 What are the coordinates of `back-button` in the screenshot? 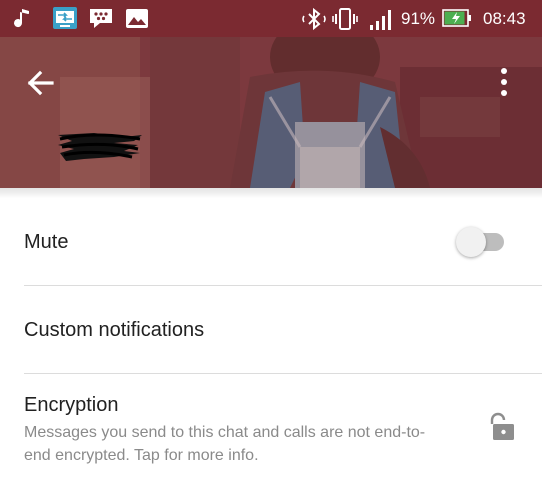 It's located at (40, 83).